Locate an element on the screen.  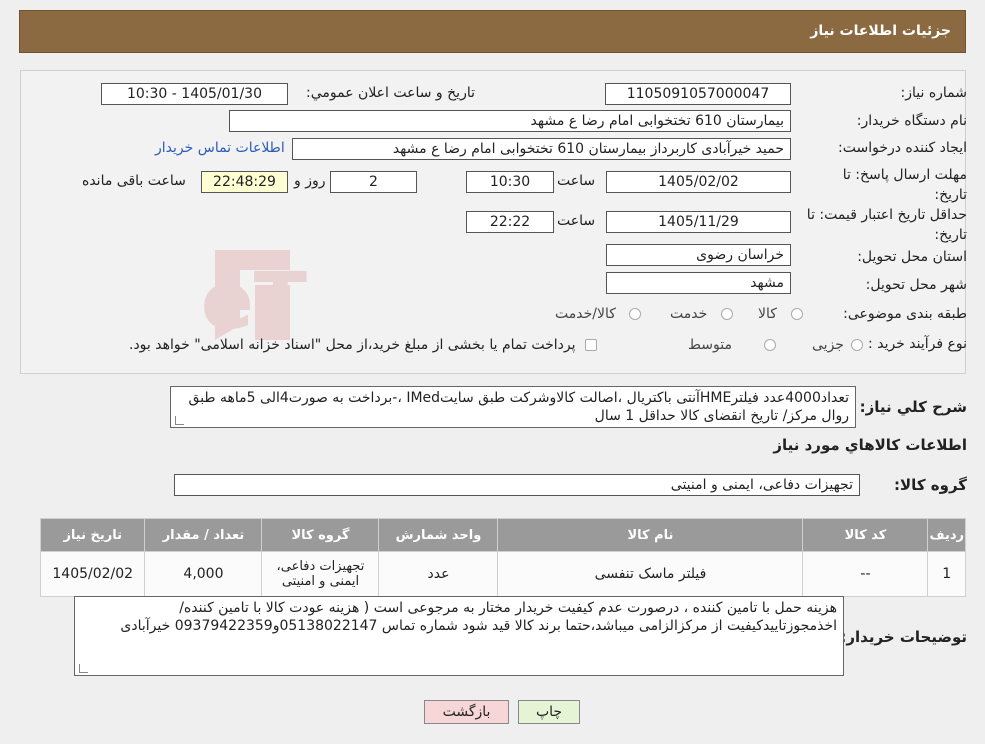
need-number-label: شماره نیاز: is located at coordinates (934, 93).